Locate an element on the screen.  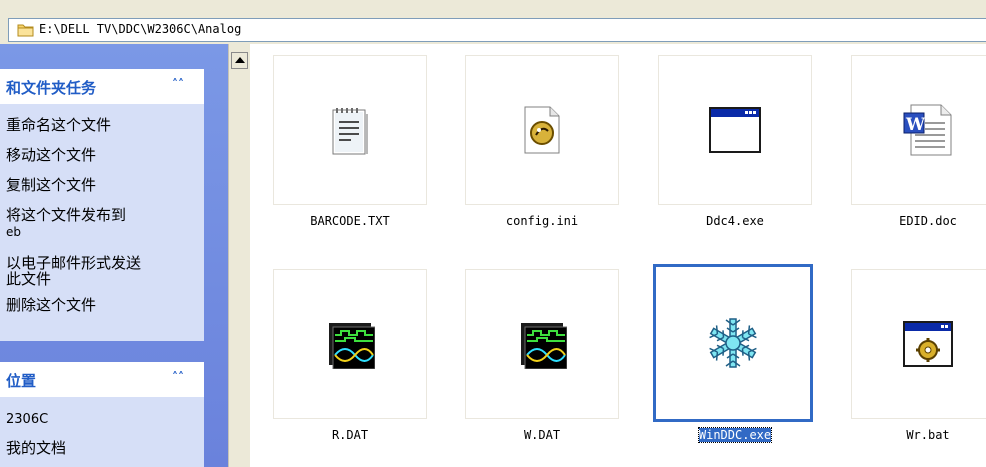
task-email-link: 以电子邮件形式发送 is located at coordinates (73, 263).